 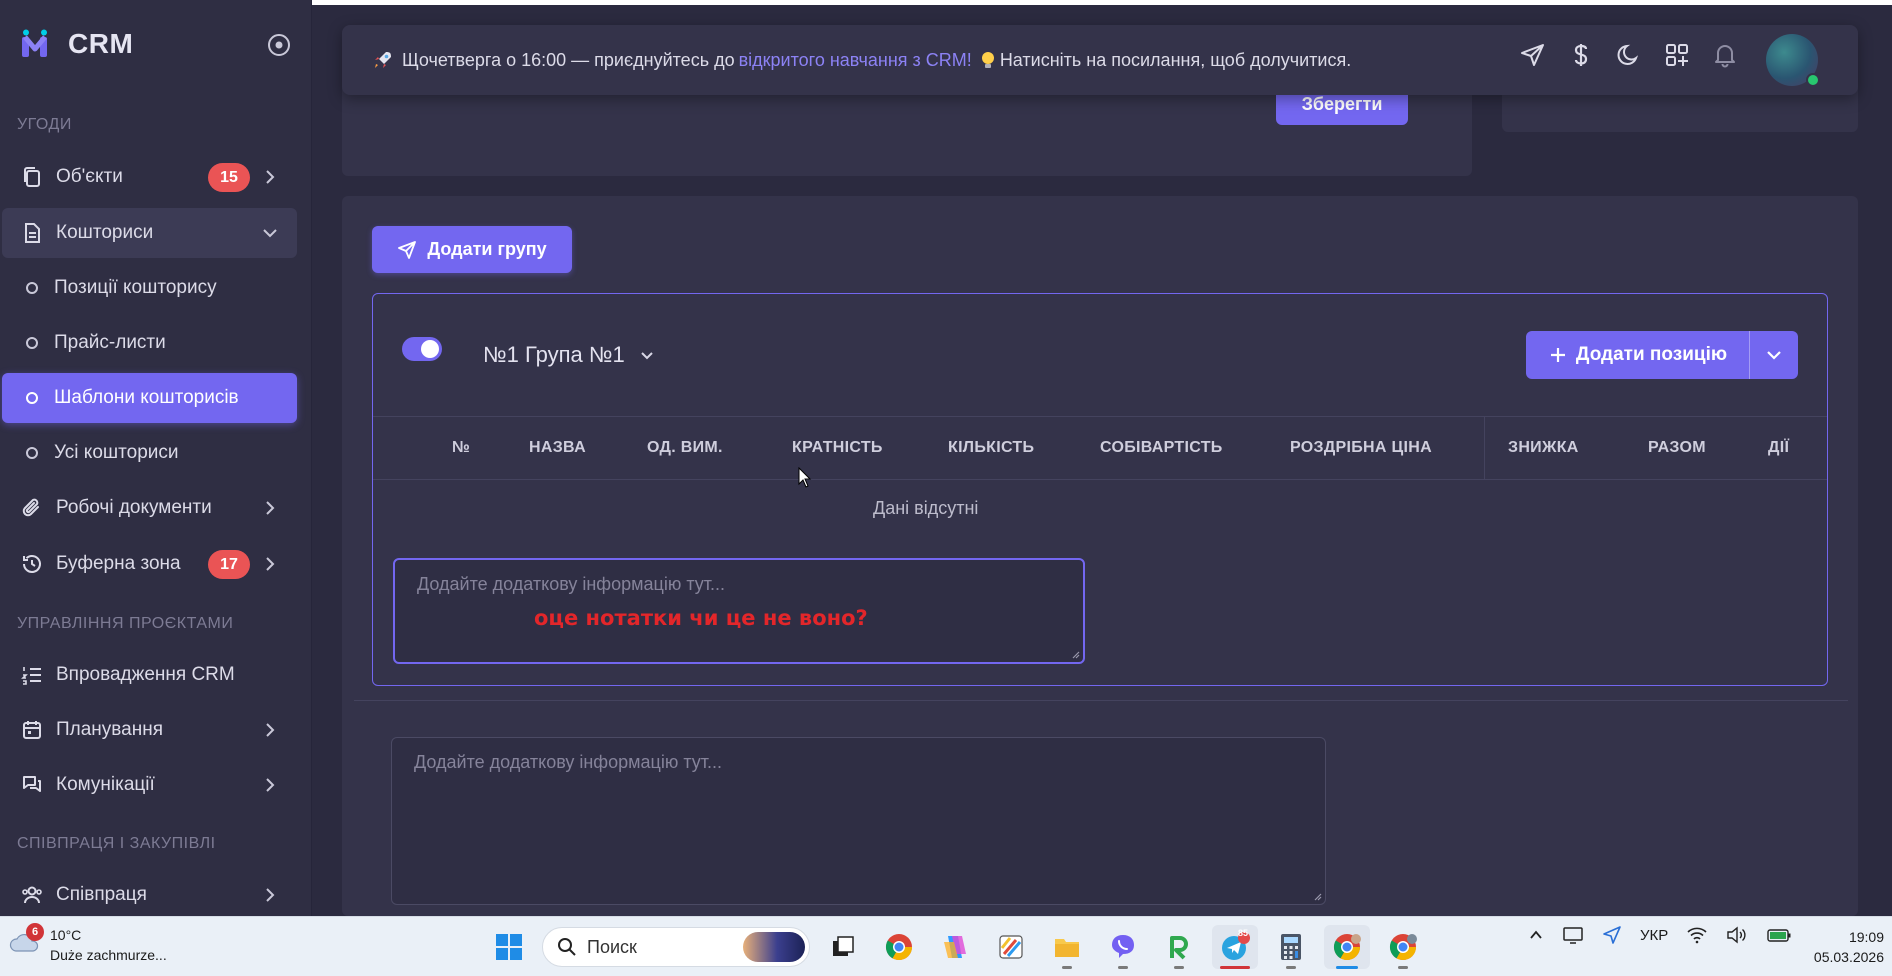 What do you see at coordinates (855, 60) in the screenshot?
I see `training-link: відкритого навчання з CRM!` at bounding box center [855, 60].